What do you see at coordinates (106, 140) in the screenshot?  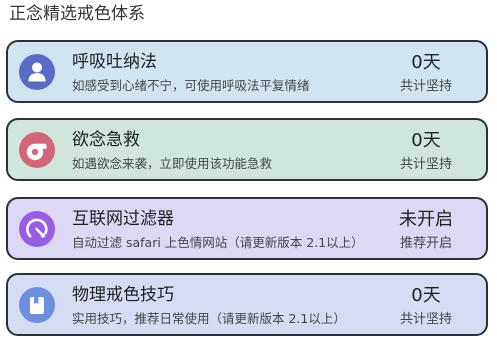 I see `card-title: 欲念急救` at bounding box center [106, 140].